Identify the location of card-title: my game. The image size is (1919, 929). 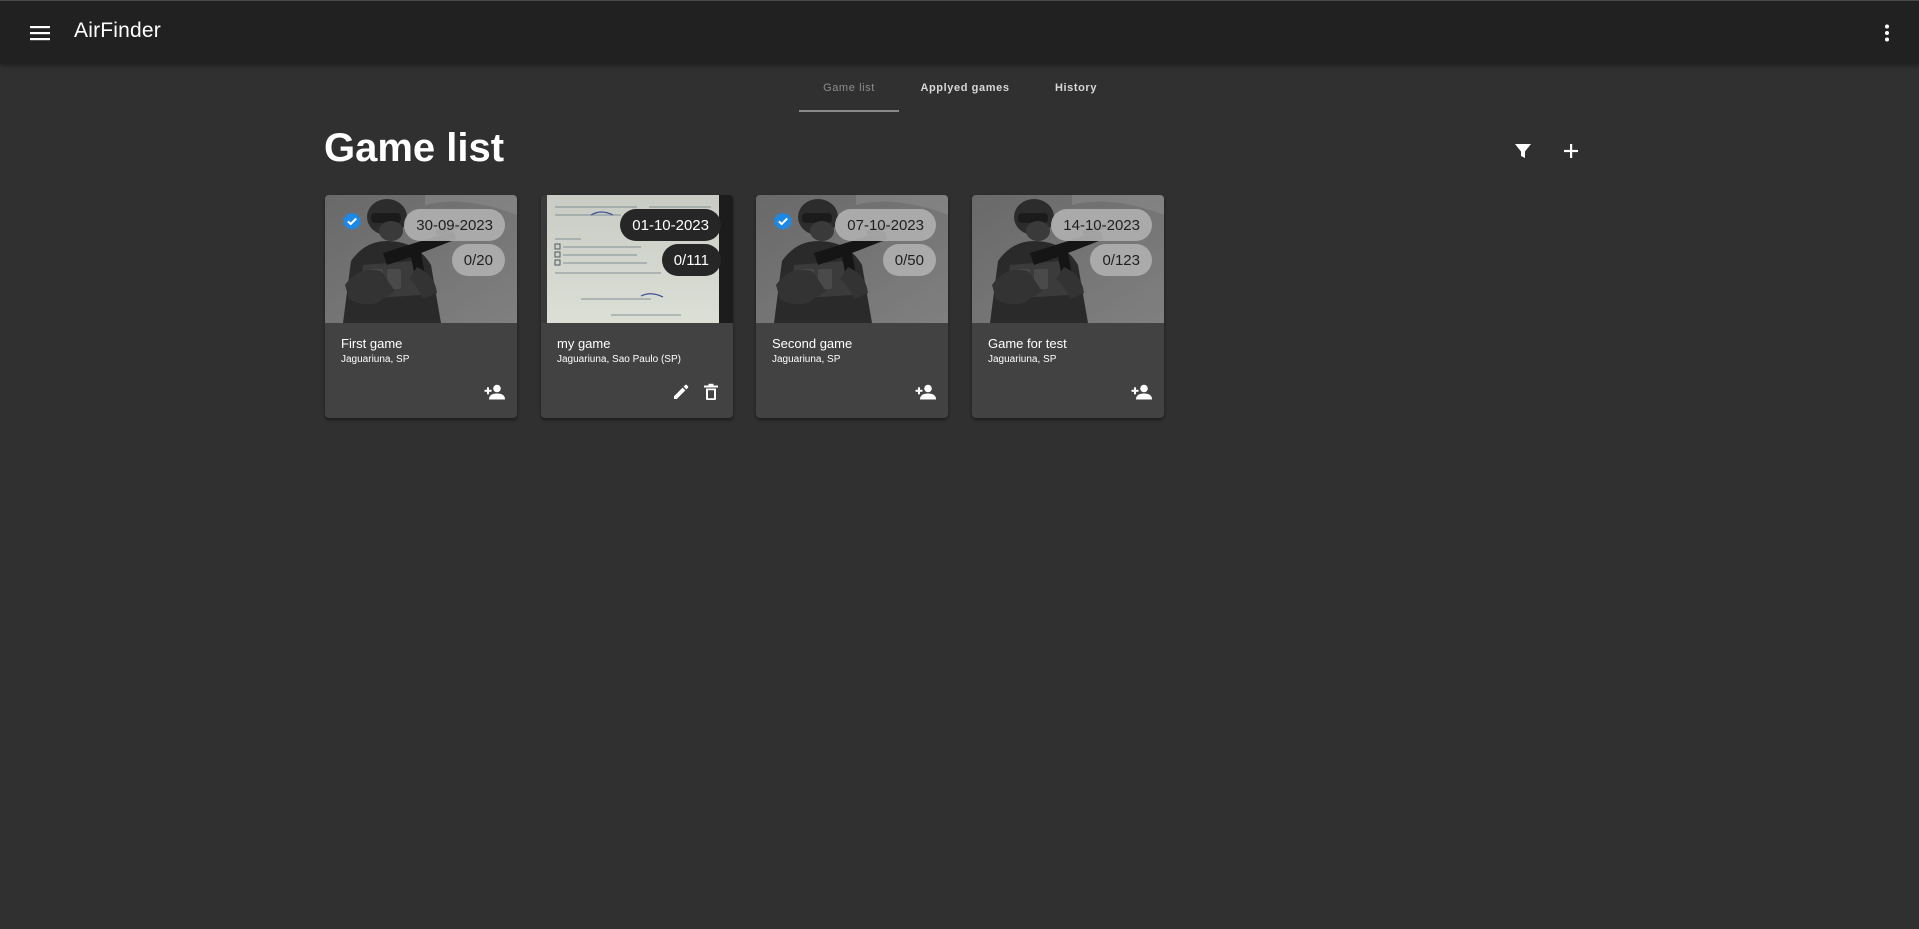
(584, 343).